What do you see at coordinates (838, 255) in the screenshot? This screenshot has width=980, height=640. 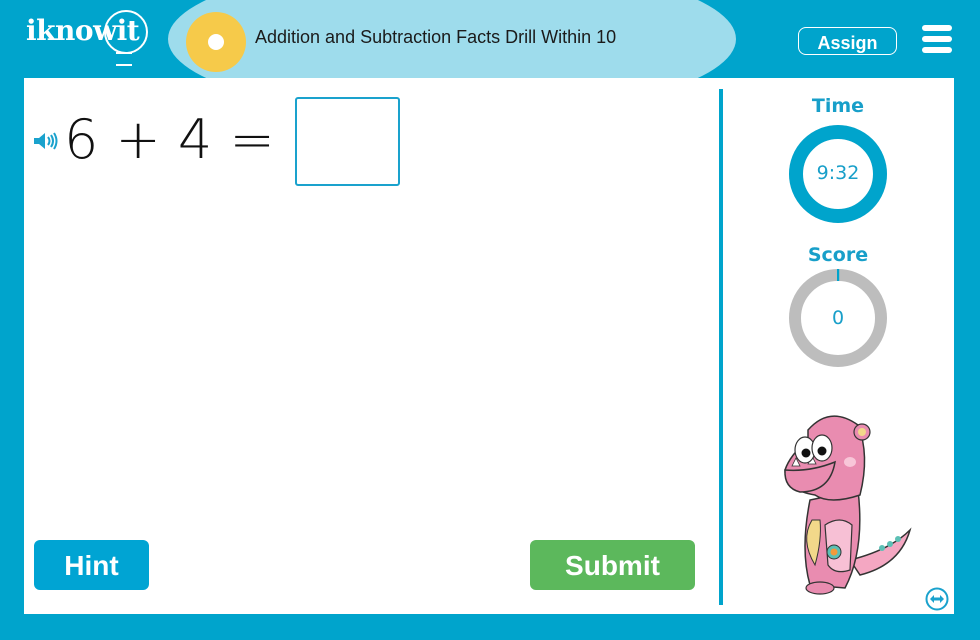 I see `score-label: Score` at bounding box center [838, 255].